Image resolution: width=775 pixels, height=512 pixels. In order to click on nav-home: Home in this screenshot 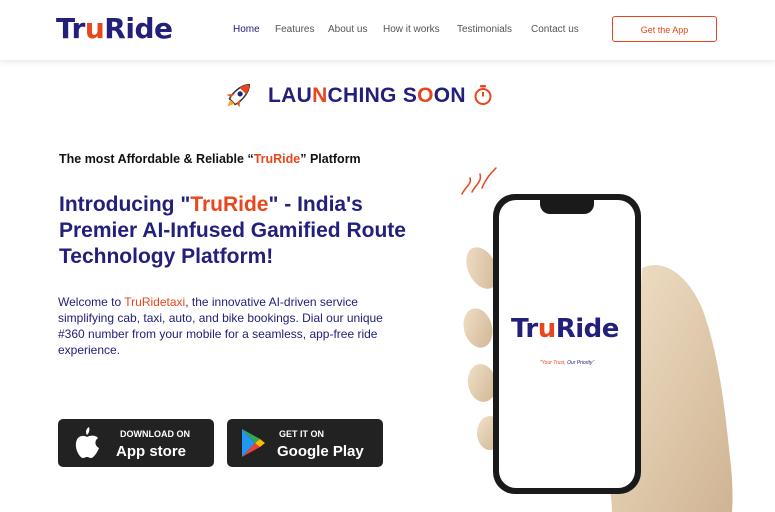, I will do `click(246, 29)`.